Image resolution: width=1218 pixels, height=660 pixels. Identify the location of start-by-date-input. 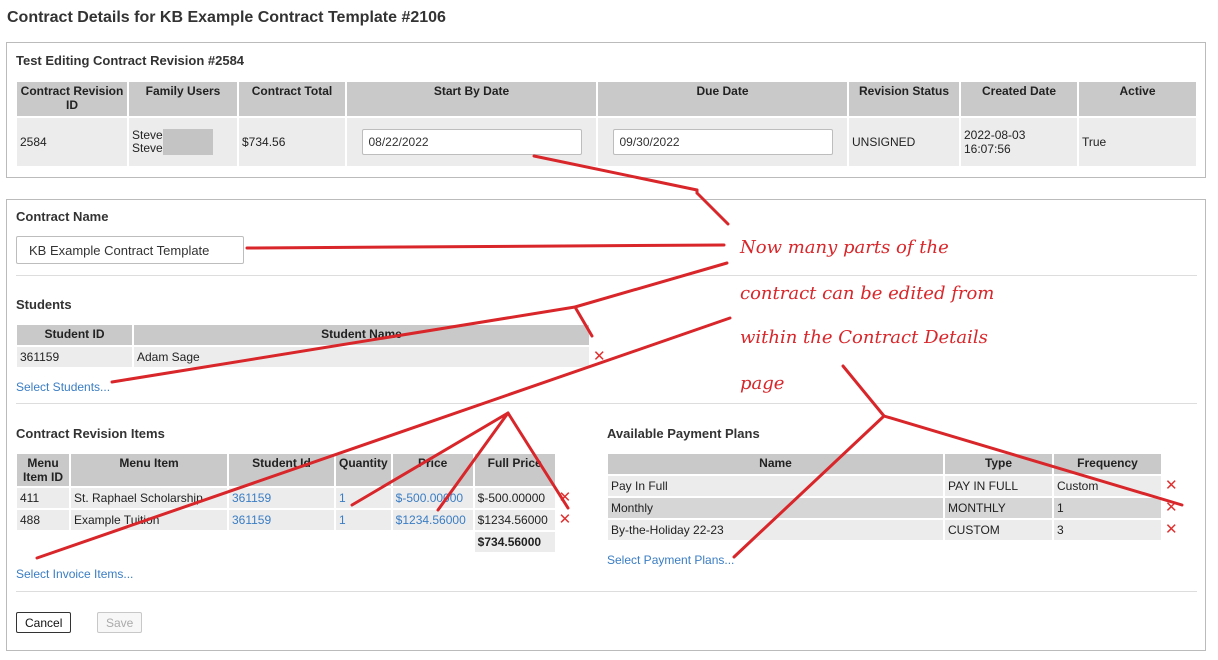
(471, 142).